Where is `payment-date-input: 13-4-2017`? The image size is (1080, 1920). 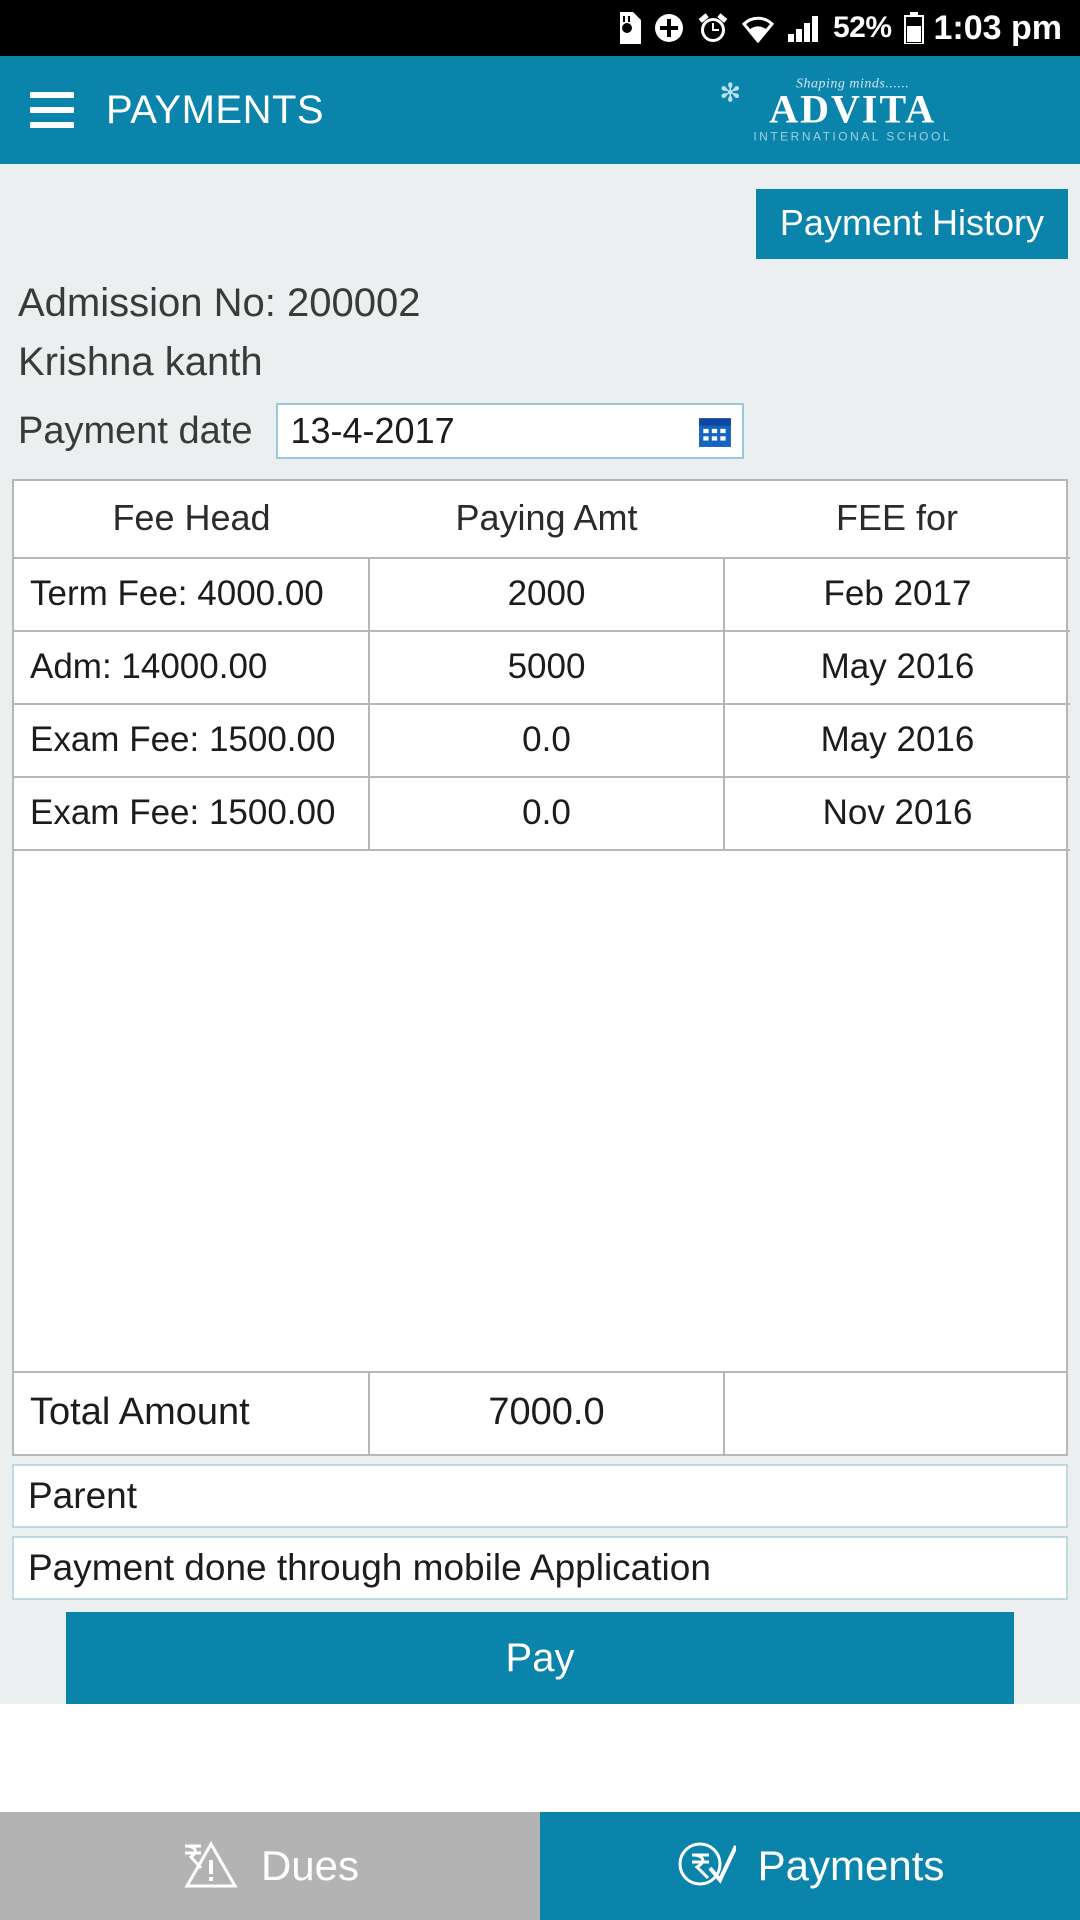 payment-date-input: 13-4-2017 is located at coordinates (510, 431).